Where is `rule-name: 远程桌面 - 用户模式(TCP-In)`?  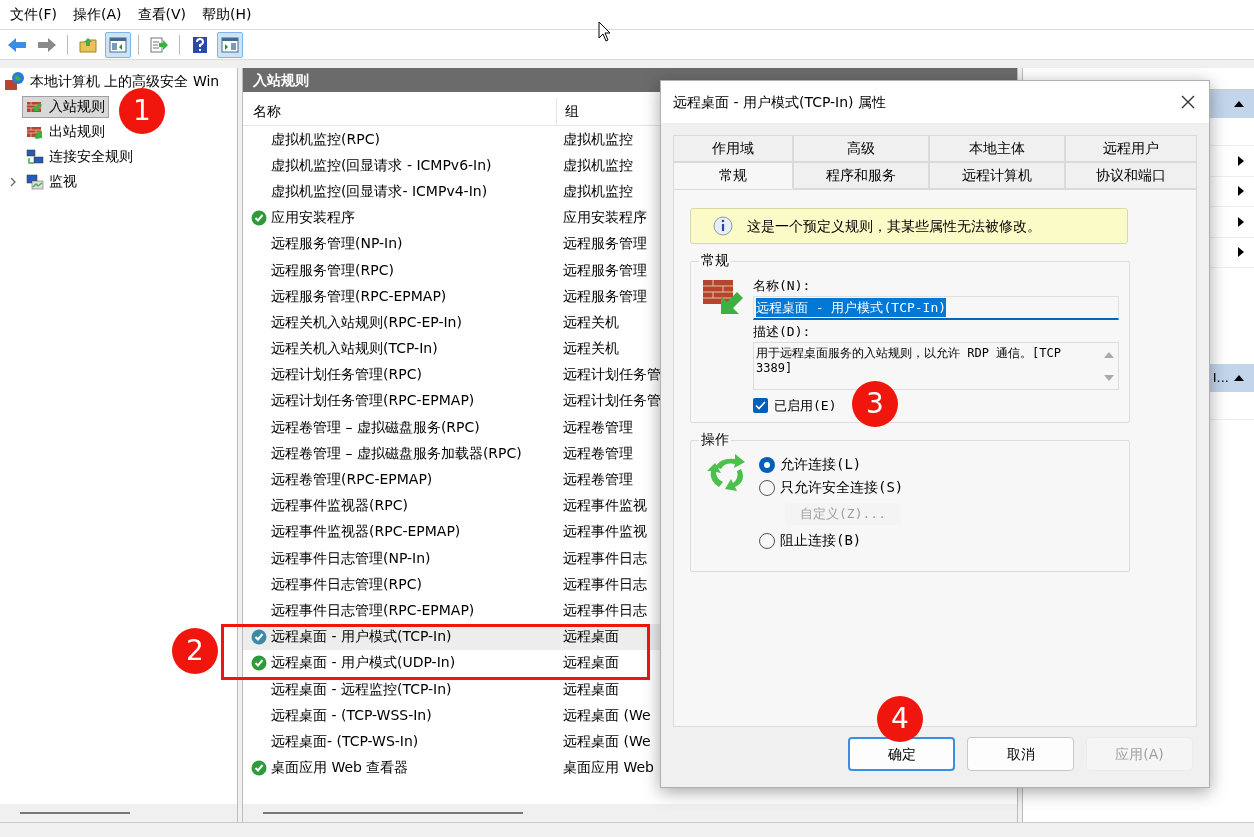 rule-name: 远程桌面 - 用户模式(TCP-In) is located at coordinates (362, 637).